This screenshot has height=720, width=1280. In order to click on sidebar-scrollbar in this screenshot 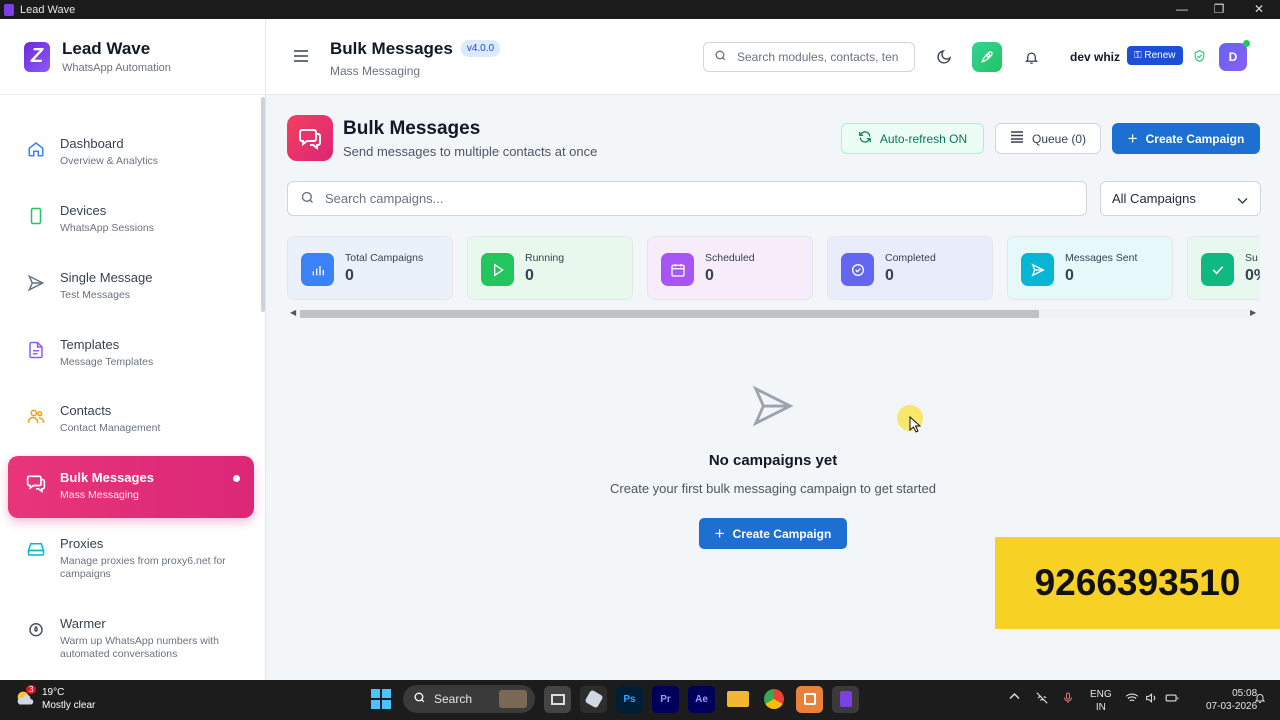, I will do `click(263, 204)`.